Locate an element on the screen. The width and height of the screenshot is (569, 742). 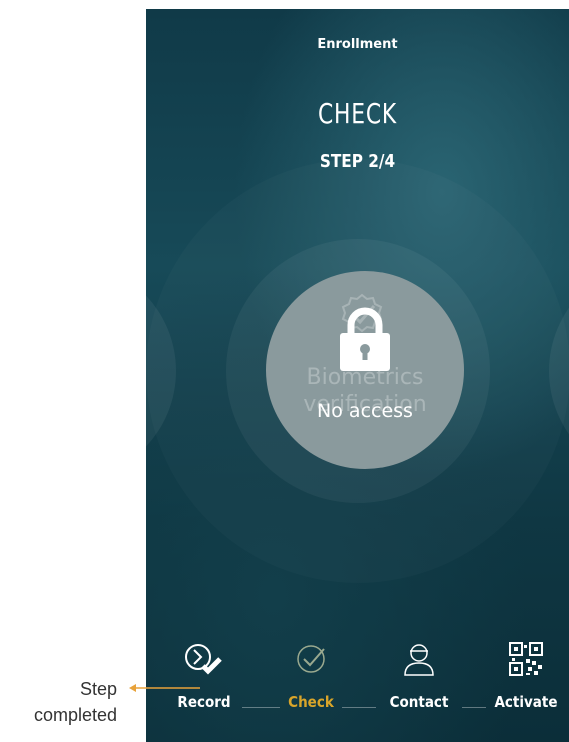
step-check: Check is located at coordinates (311, 675).